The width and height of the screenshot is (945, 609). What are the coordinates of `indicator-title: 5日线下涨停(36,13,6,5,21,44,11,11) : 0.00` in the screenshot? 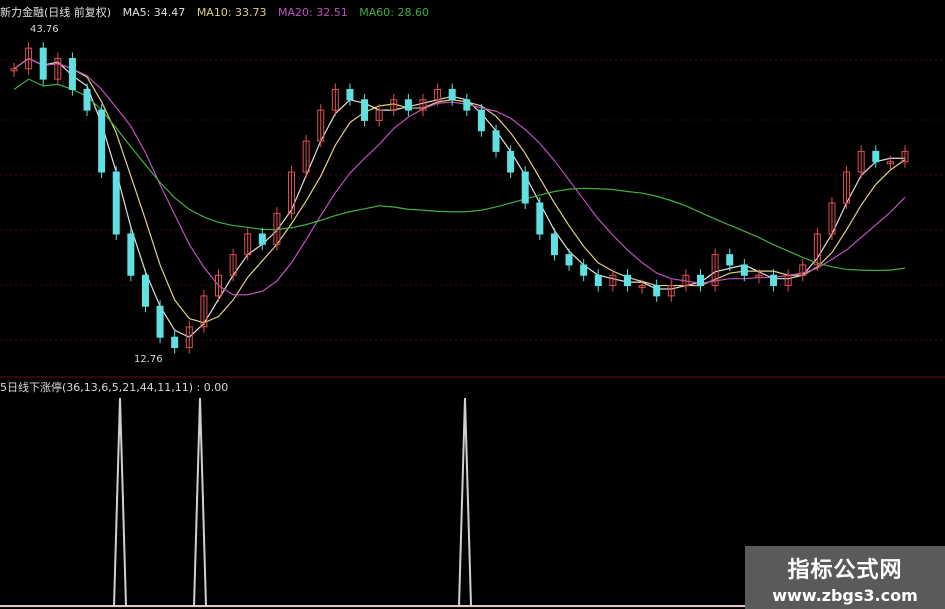 It's located at (114, 387).